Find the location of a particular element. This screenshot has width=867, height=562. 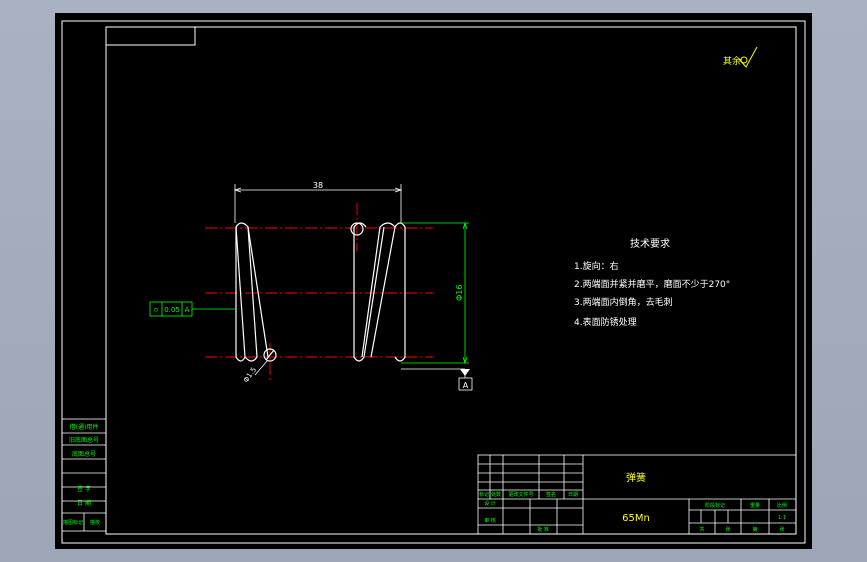

sheet-total: 共 is located at coordinates (701, 529).